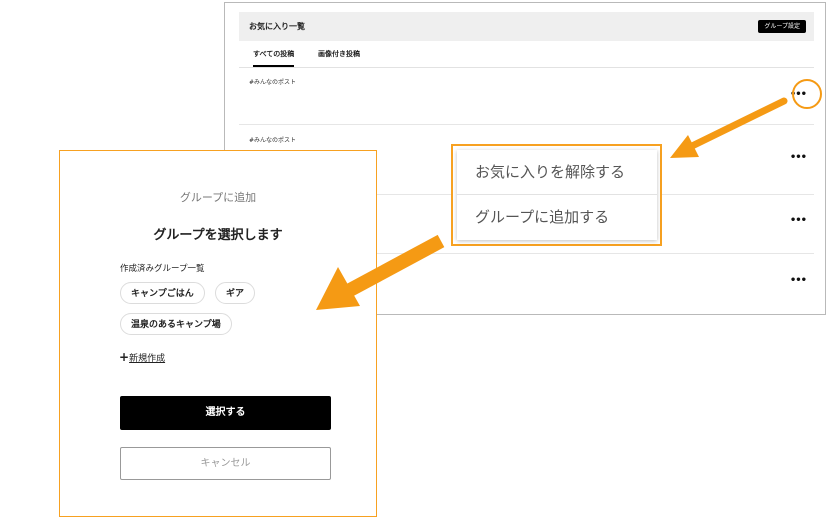 The width and height of the screenshot is (834, 520). What do you see at coordinates (557, 172) in the screenshot?
I see `remove-favorite-menu-item: お気に入りを解除する` at bounding box center [557, 172].